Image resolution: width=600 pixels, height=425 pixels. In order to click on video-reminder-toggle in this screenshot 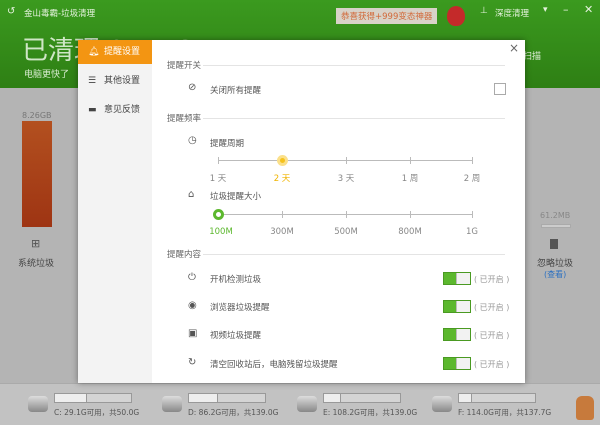, I will do `click(457, 334)`.